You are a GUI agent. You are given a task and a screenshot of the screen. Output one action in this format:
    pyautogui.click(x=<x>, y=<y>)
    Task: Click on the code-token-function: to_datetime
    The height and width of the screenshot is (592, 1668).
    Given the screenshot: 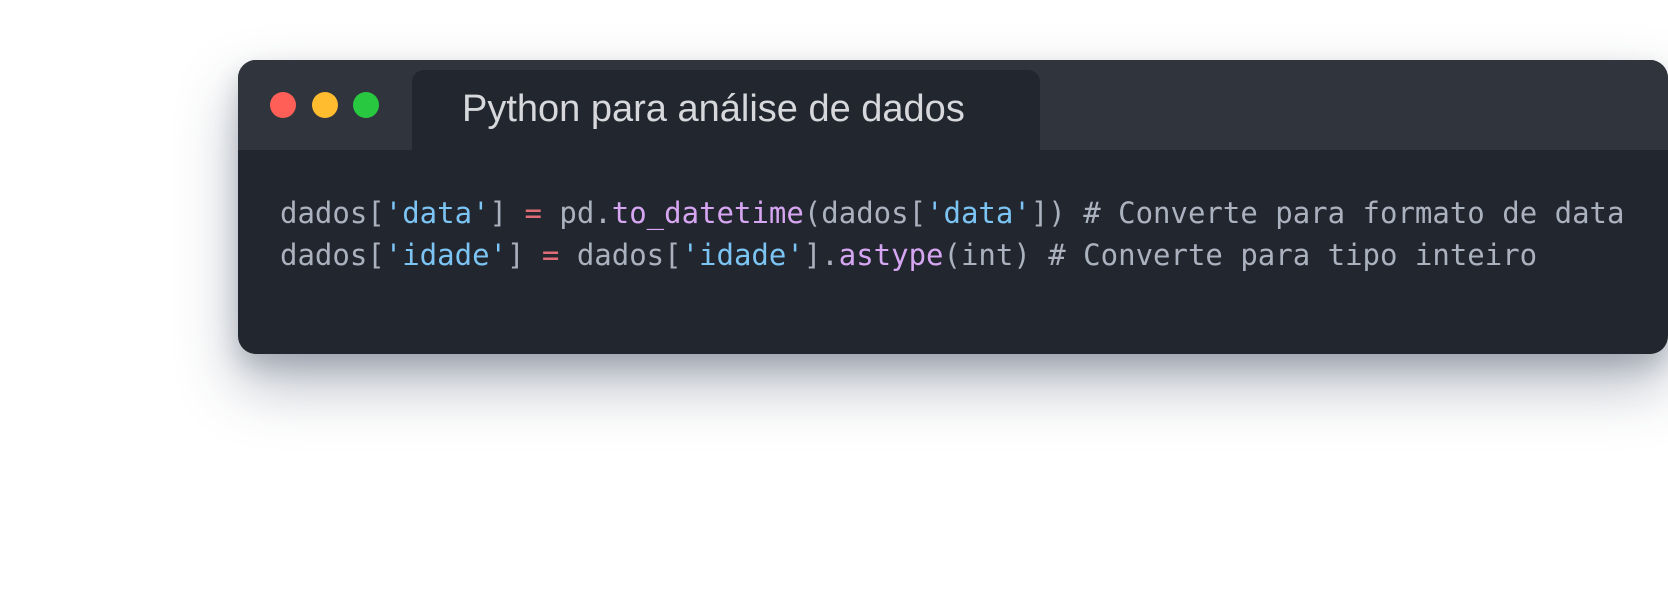 What is the action you would take?
    pyautogui.click(x=707, y=213)
    